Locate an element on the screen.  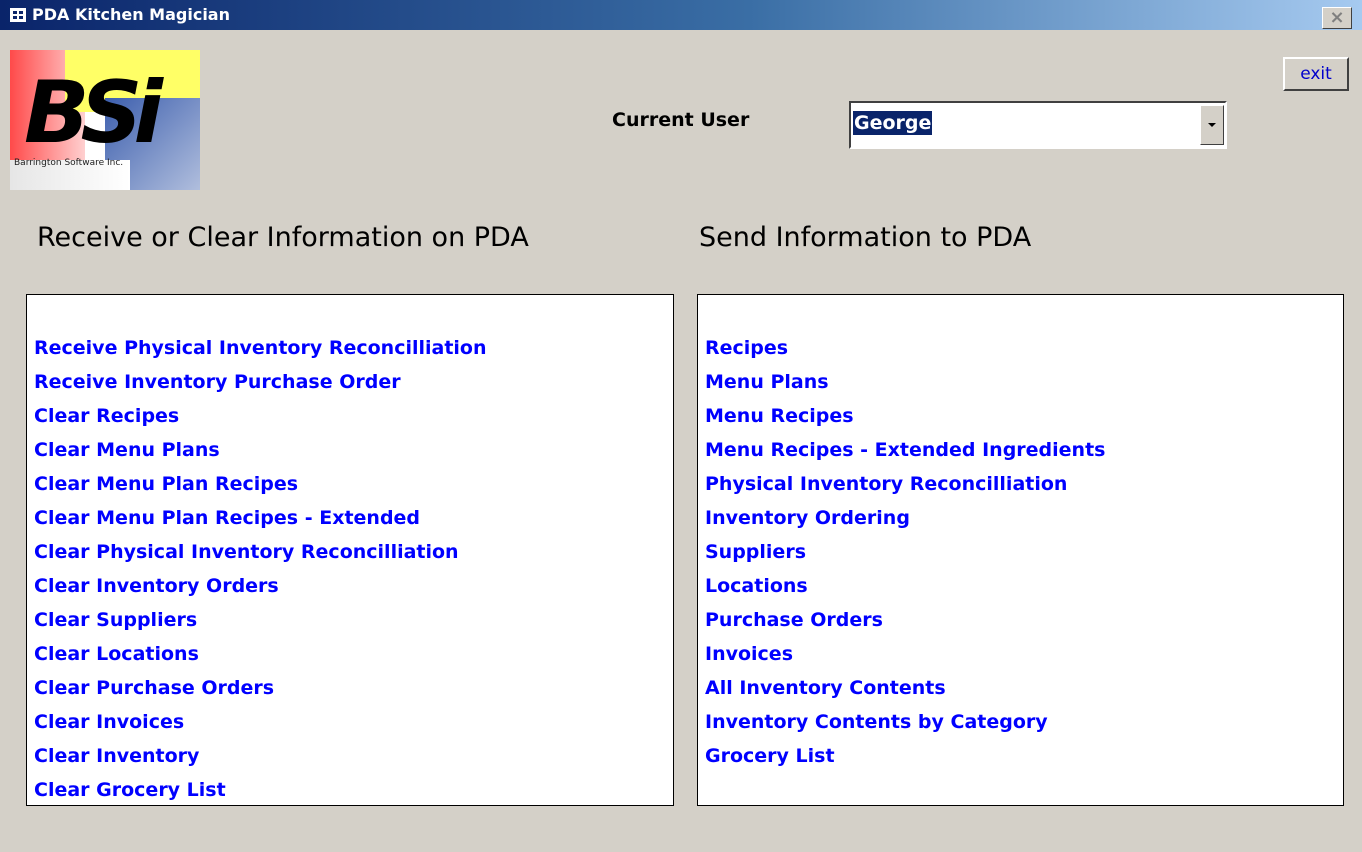
chevron-down-icon is located at coordinates (1212, 125).